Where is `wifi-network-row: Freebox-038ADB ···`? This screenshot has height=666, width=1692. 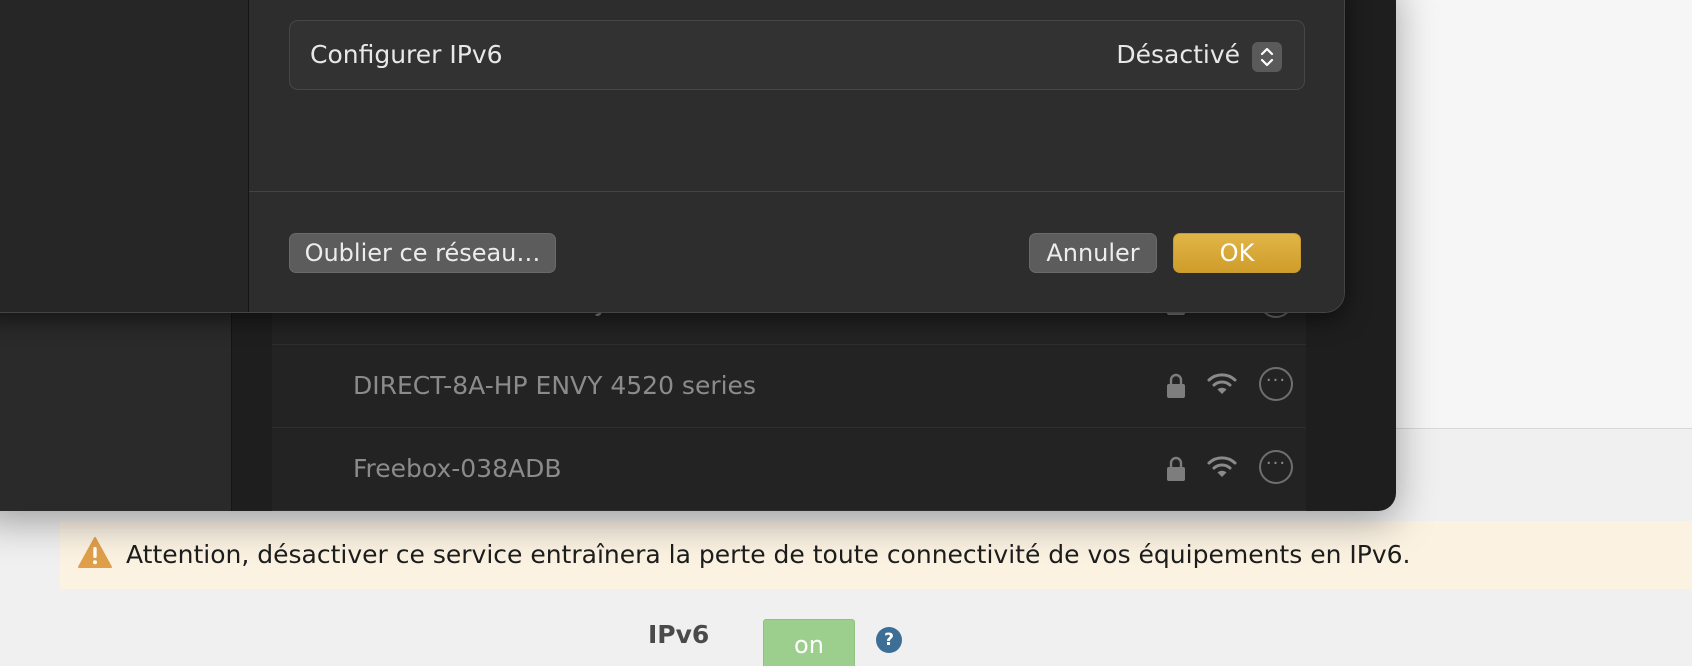
wifi-network-row: Freebox-038ADB ··· is located at coordinates (789, 469).